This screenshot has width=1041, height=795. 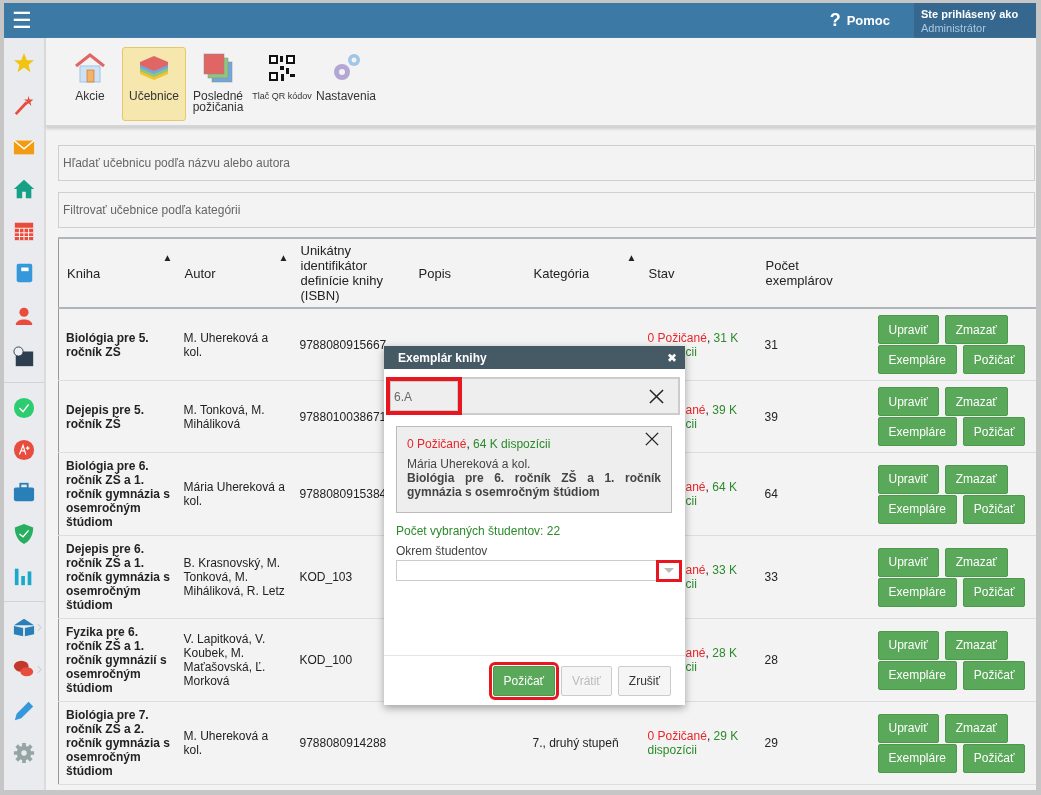 I want to click on pencil-icon, so click(x=24, y=711).